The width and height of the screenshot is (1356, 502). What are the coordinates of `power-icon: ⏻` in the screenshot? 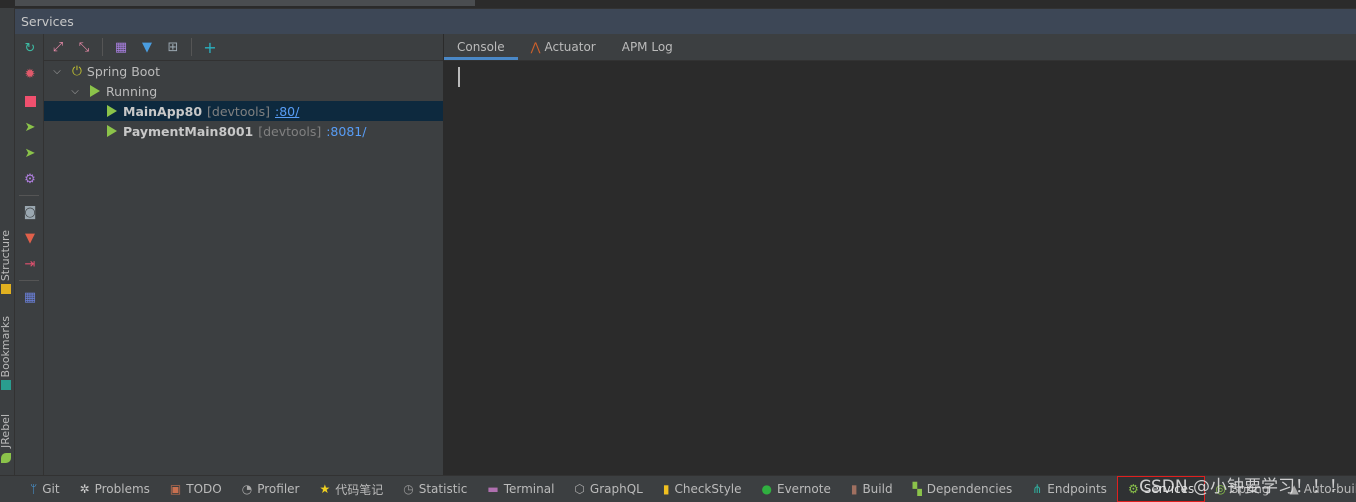 It's located at (77, 70).